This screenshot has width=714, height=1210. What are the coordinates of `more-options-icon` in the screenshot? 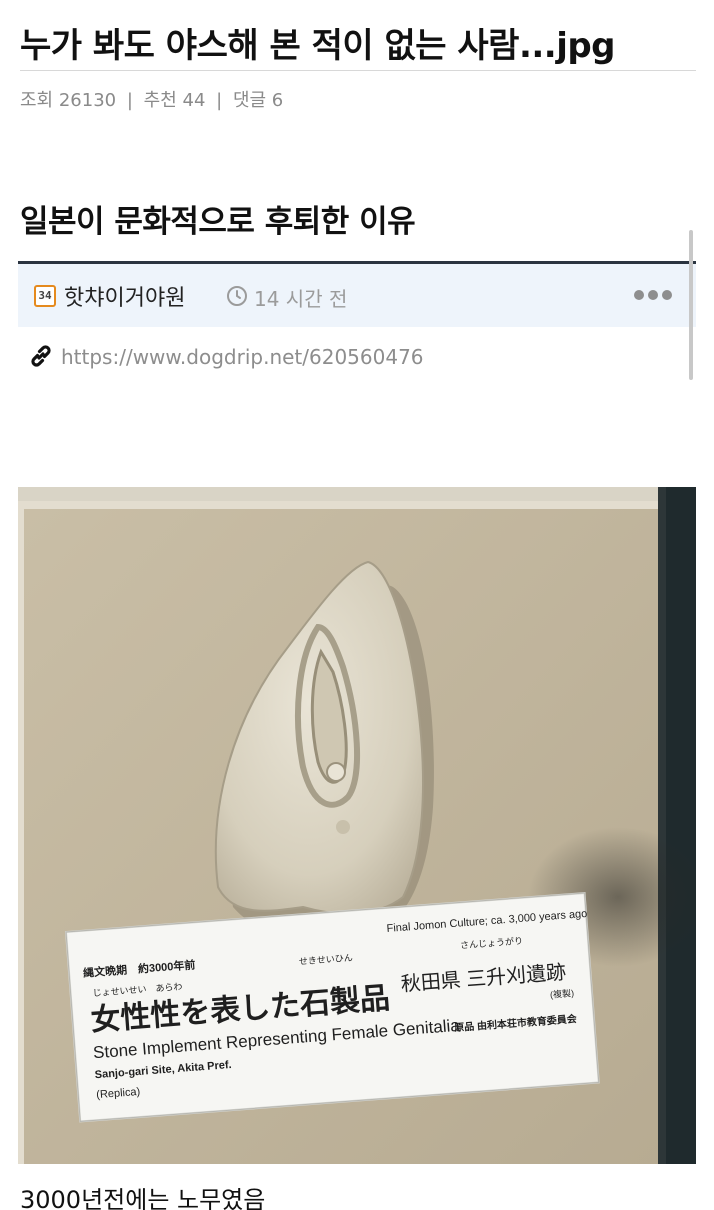 It's located at (653, 295).